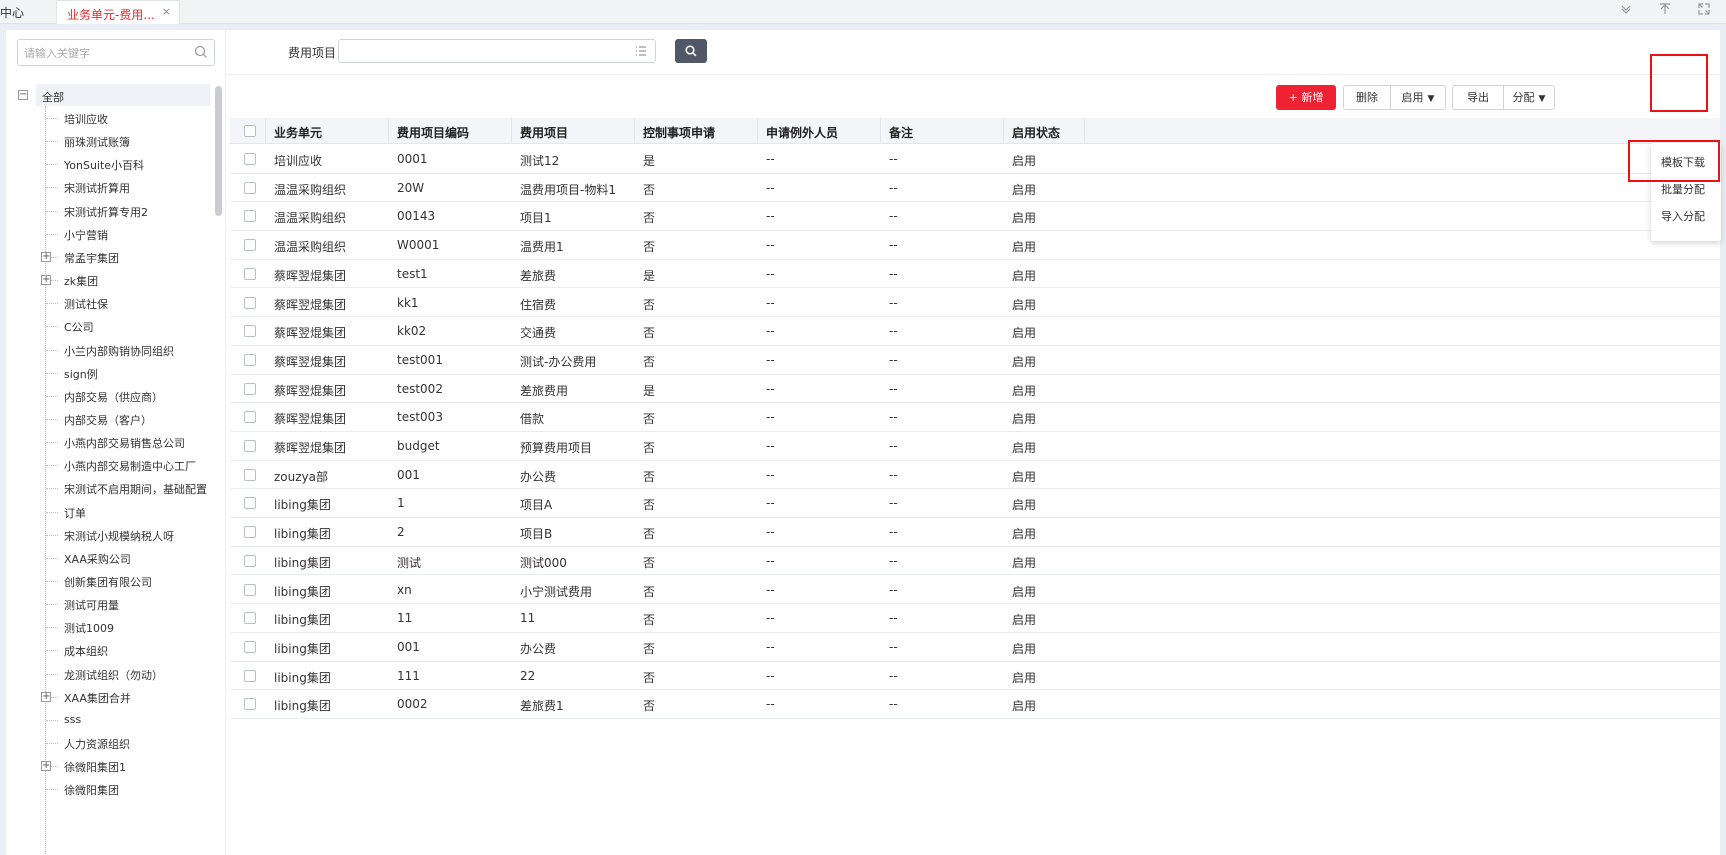  Describe the element at coordinates (118, 12) in the screenshot. I see `tab-active: 业务单元-费用... ×` at that location.